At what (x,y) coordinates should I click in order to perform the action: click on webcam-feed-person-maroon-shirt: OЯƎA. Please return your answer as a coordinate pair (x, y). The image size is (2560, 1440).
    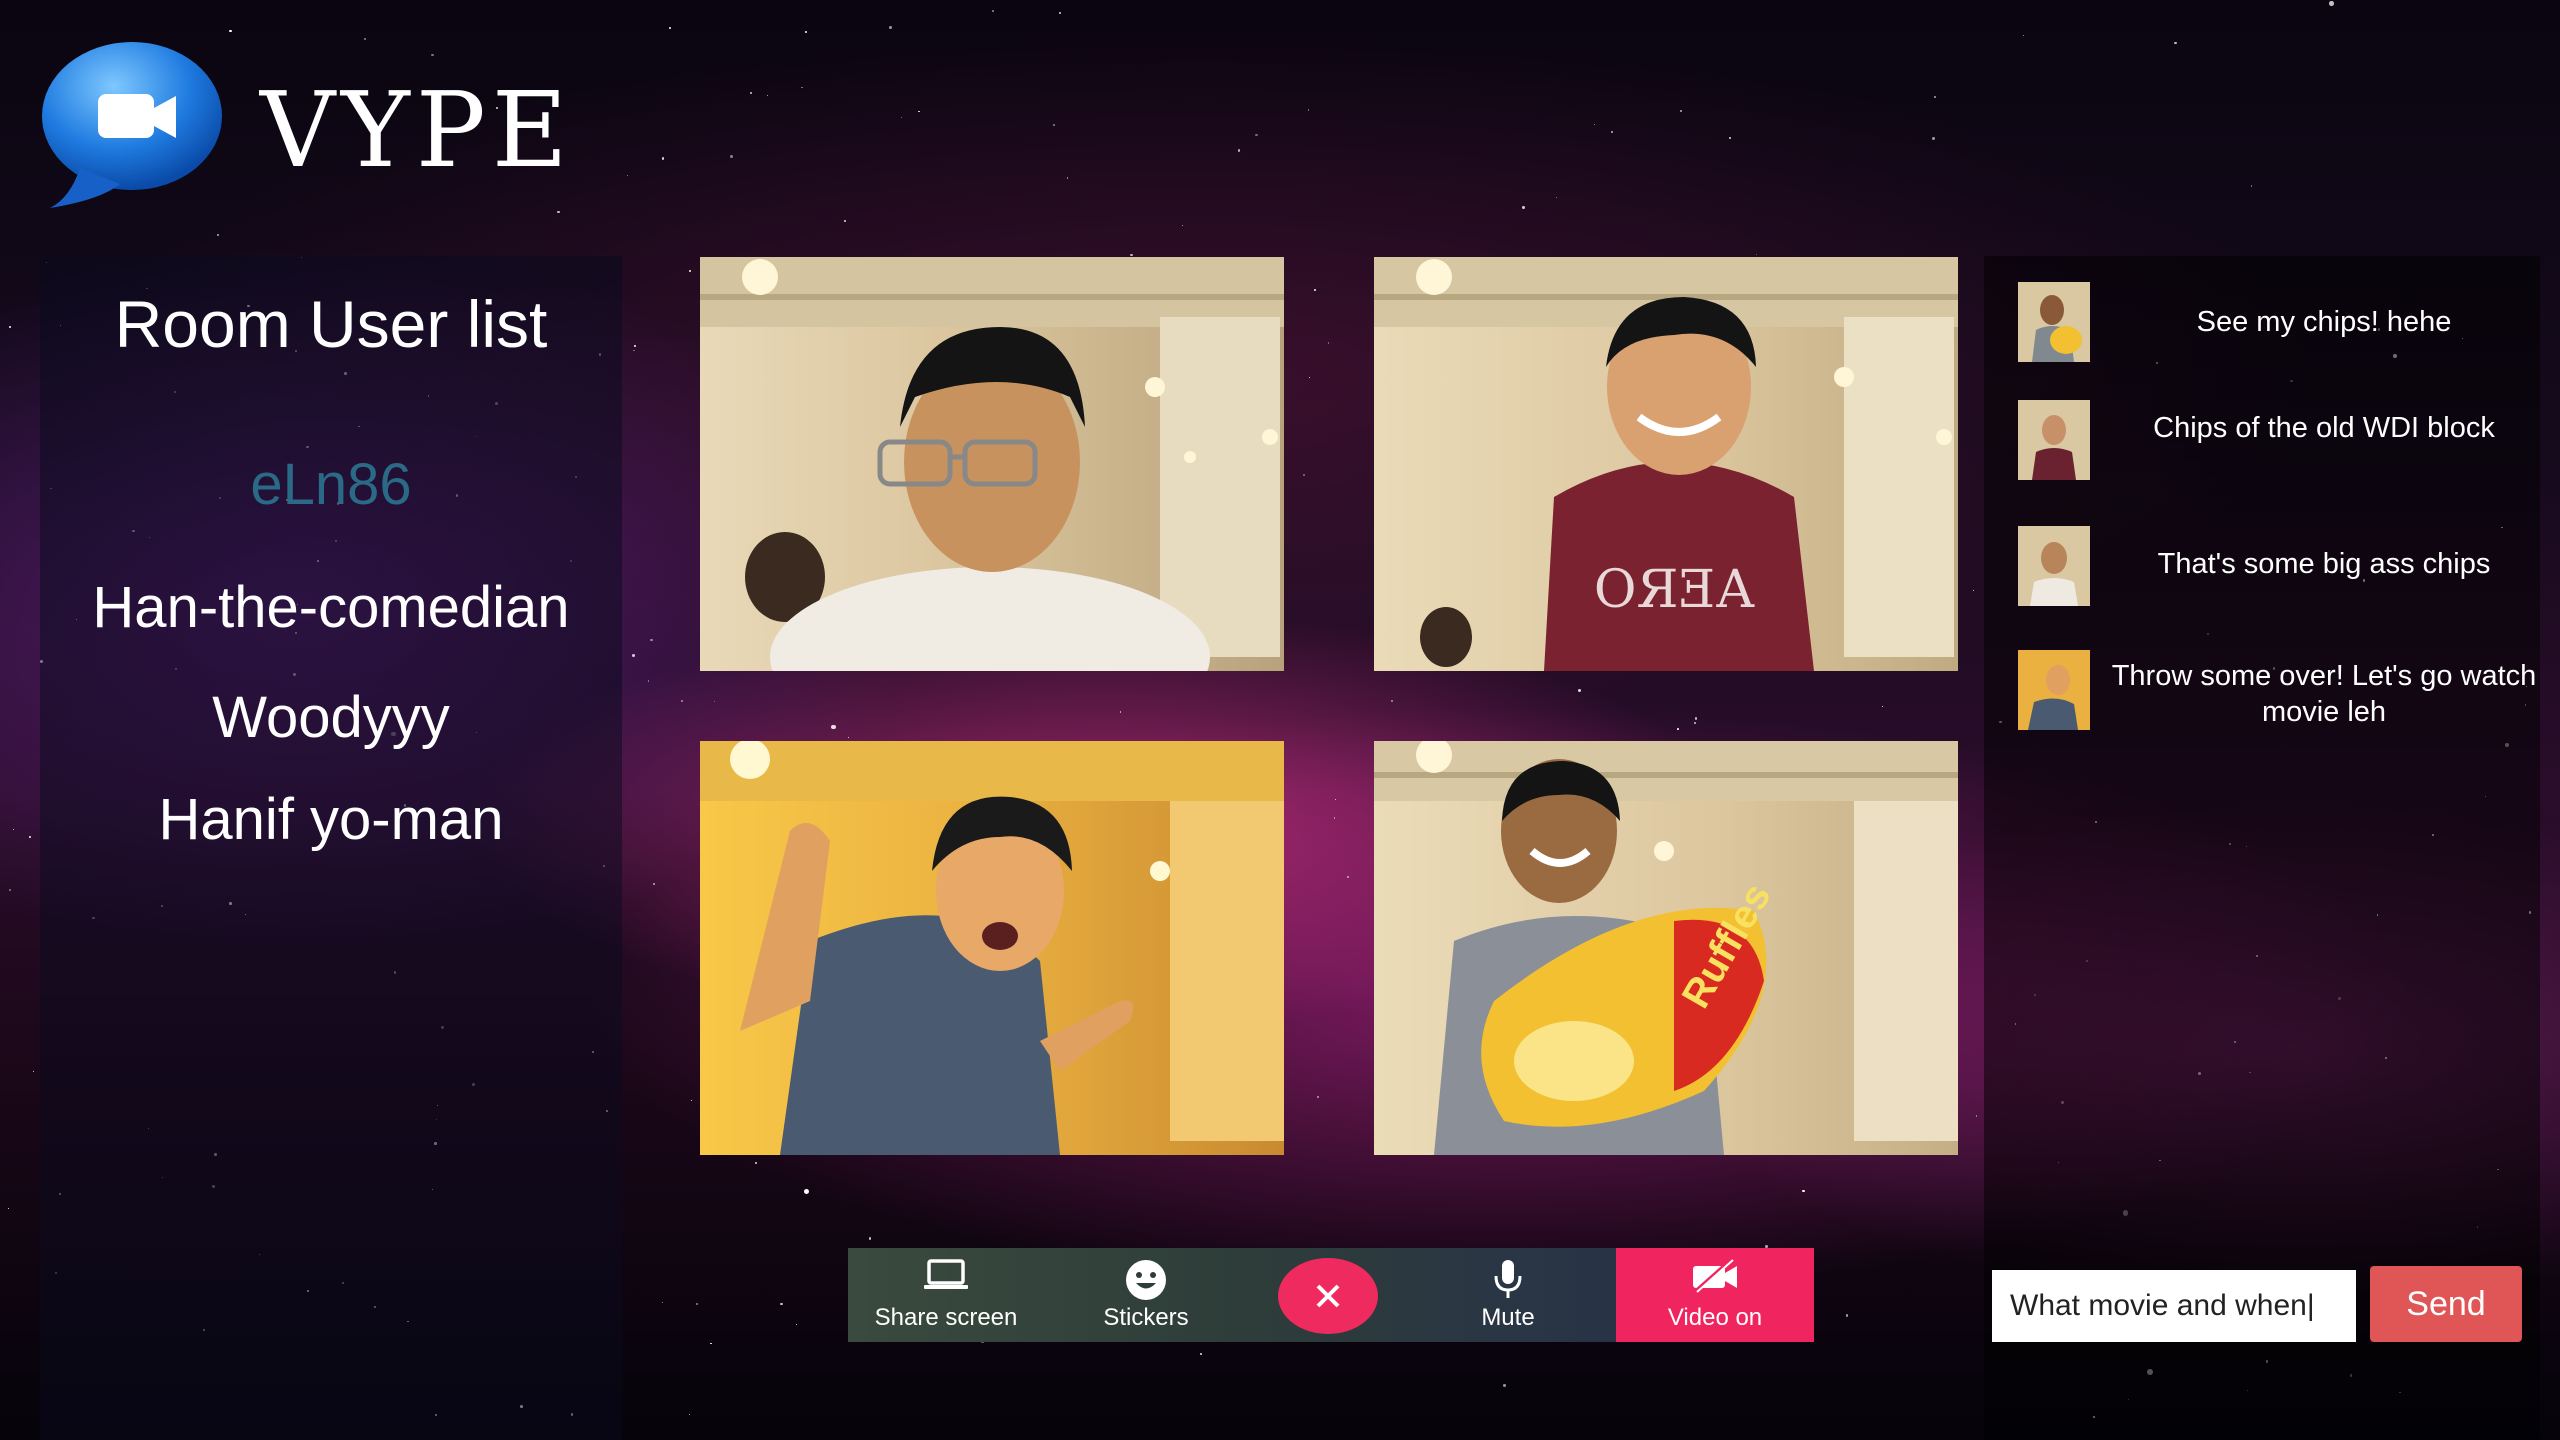
    Looking at the image, I should click on (1666, 464).